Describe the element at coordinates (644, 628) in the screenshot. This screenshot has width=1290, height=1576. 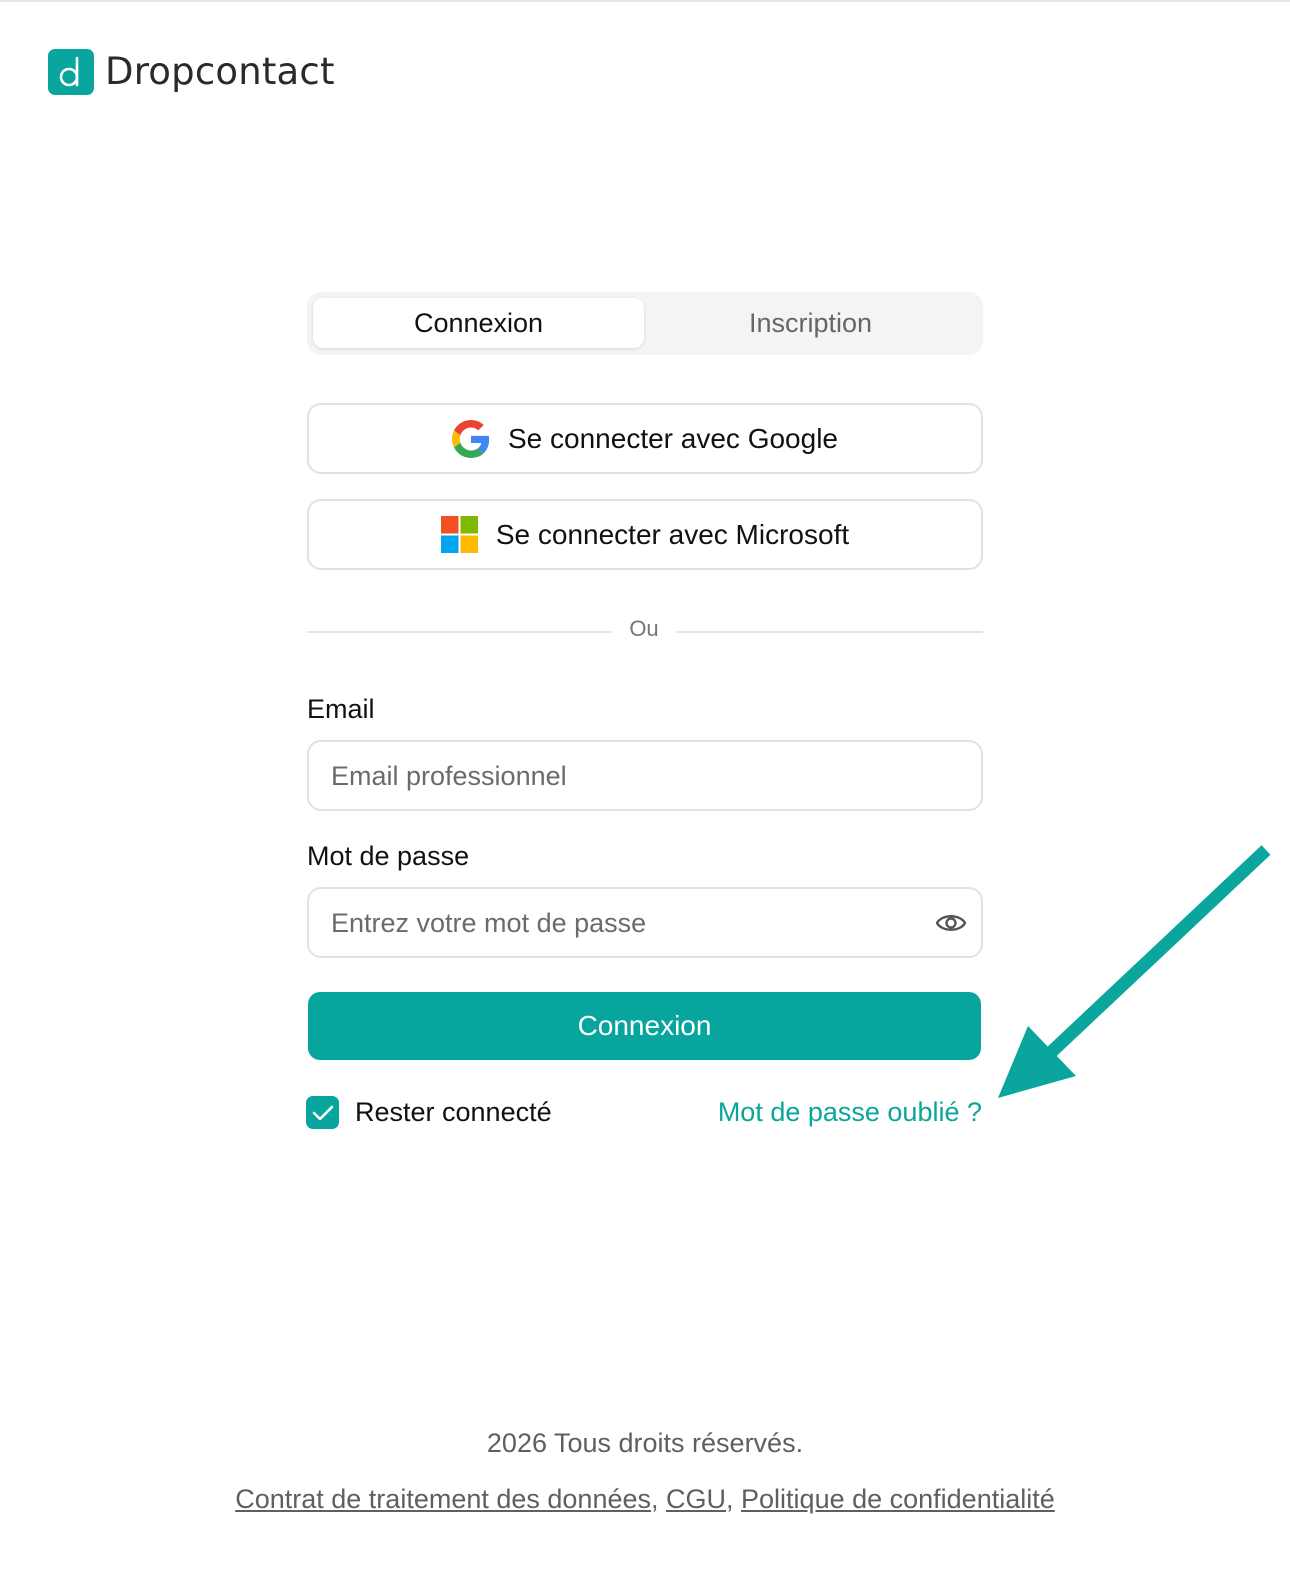
I see `divider-or: Ou` at that location.